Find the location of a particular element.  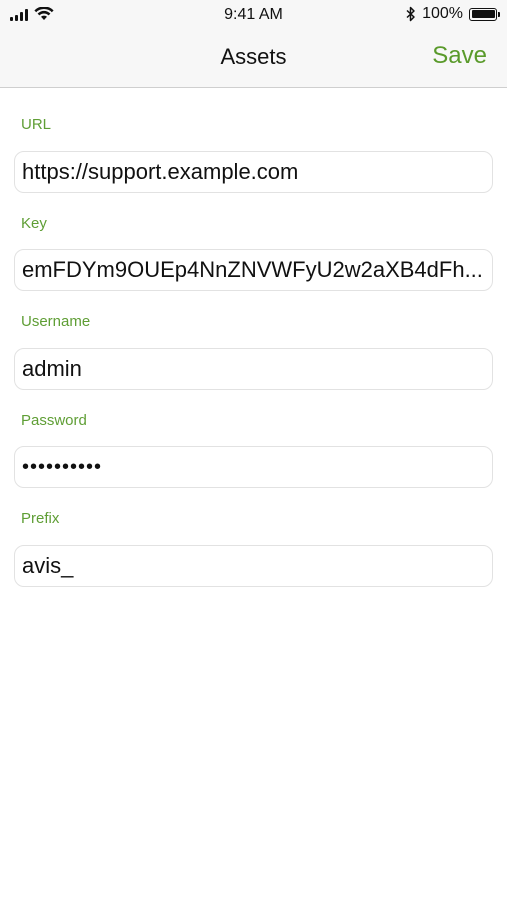

status-bar-right: 100% is located at coordinates (453, 14).